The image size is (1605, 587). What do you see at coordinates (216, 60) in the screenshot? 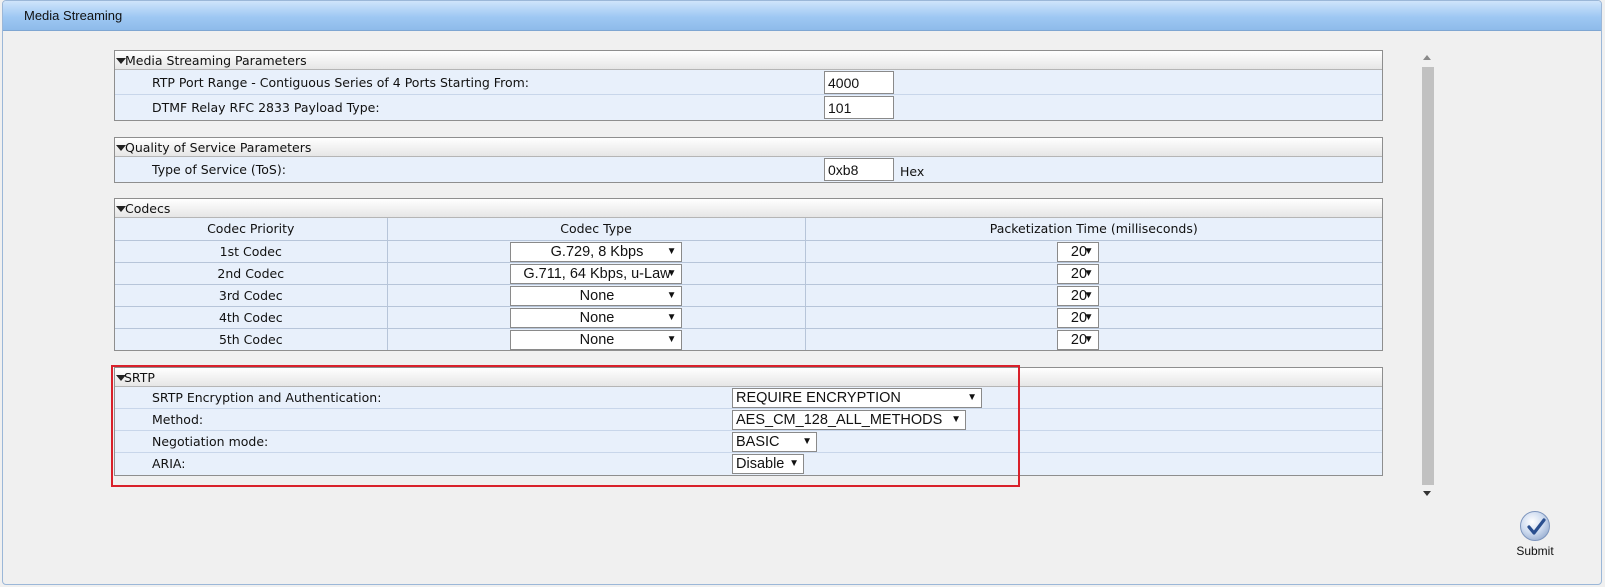
I see `section-title: Media Streaming Parameters` at bounding box center [216, 60].